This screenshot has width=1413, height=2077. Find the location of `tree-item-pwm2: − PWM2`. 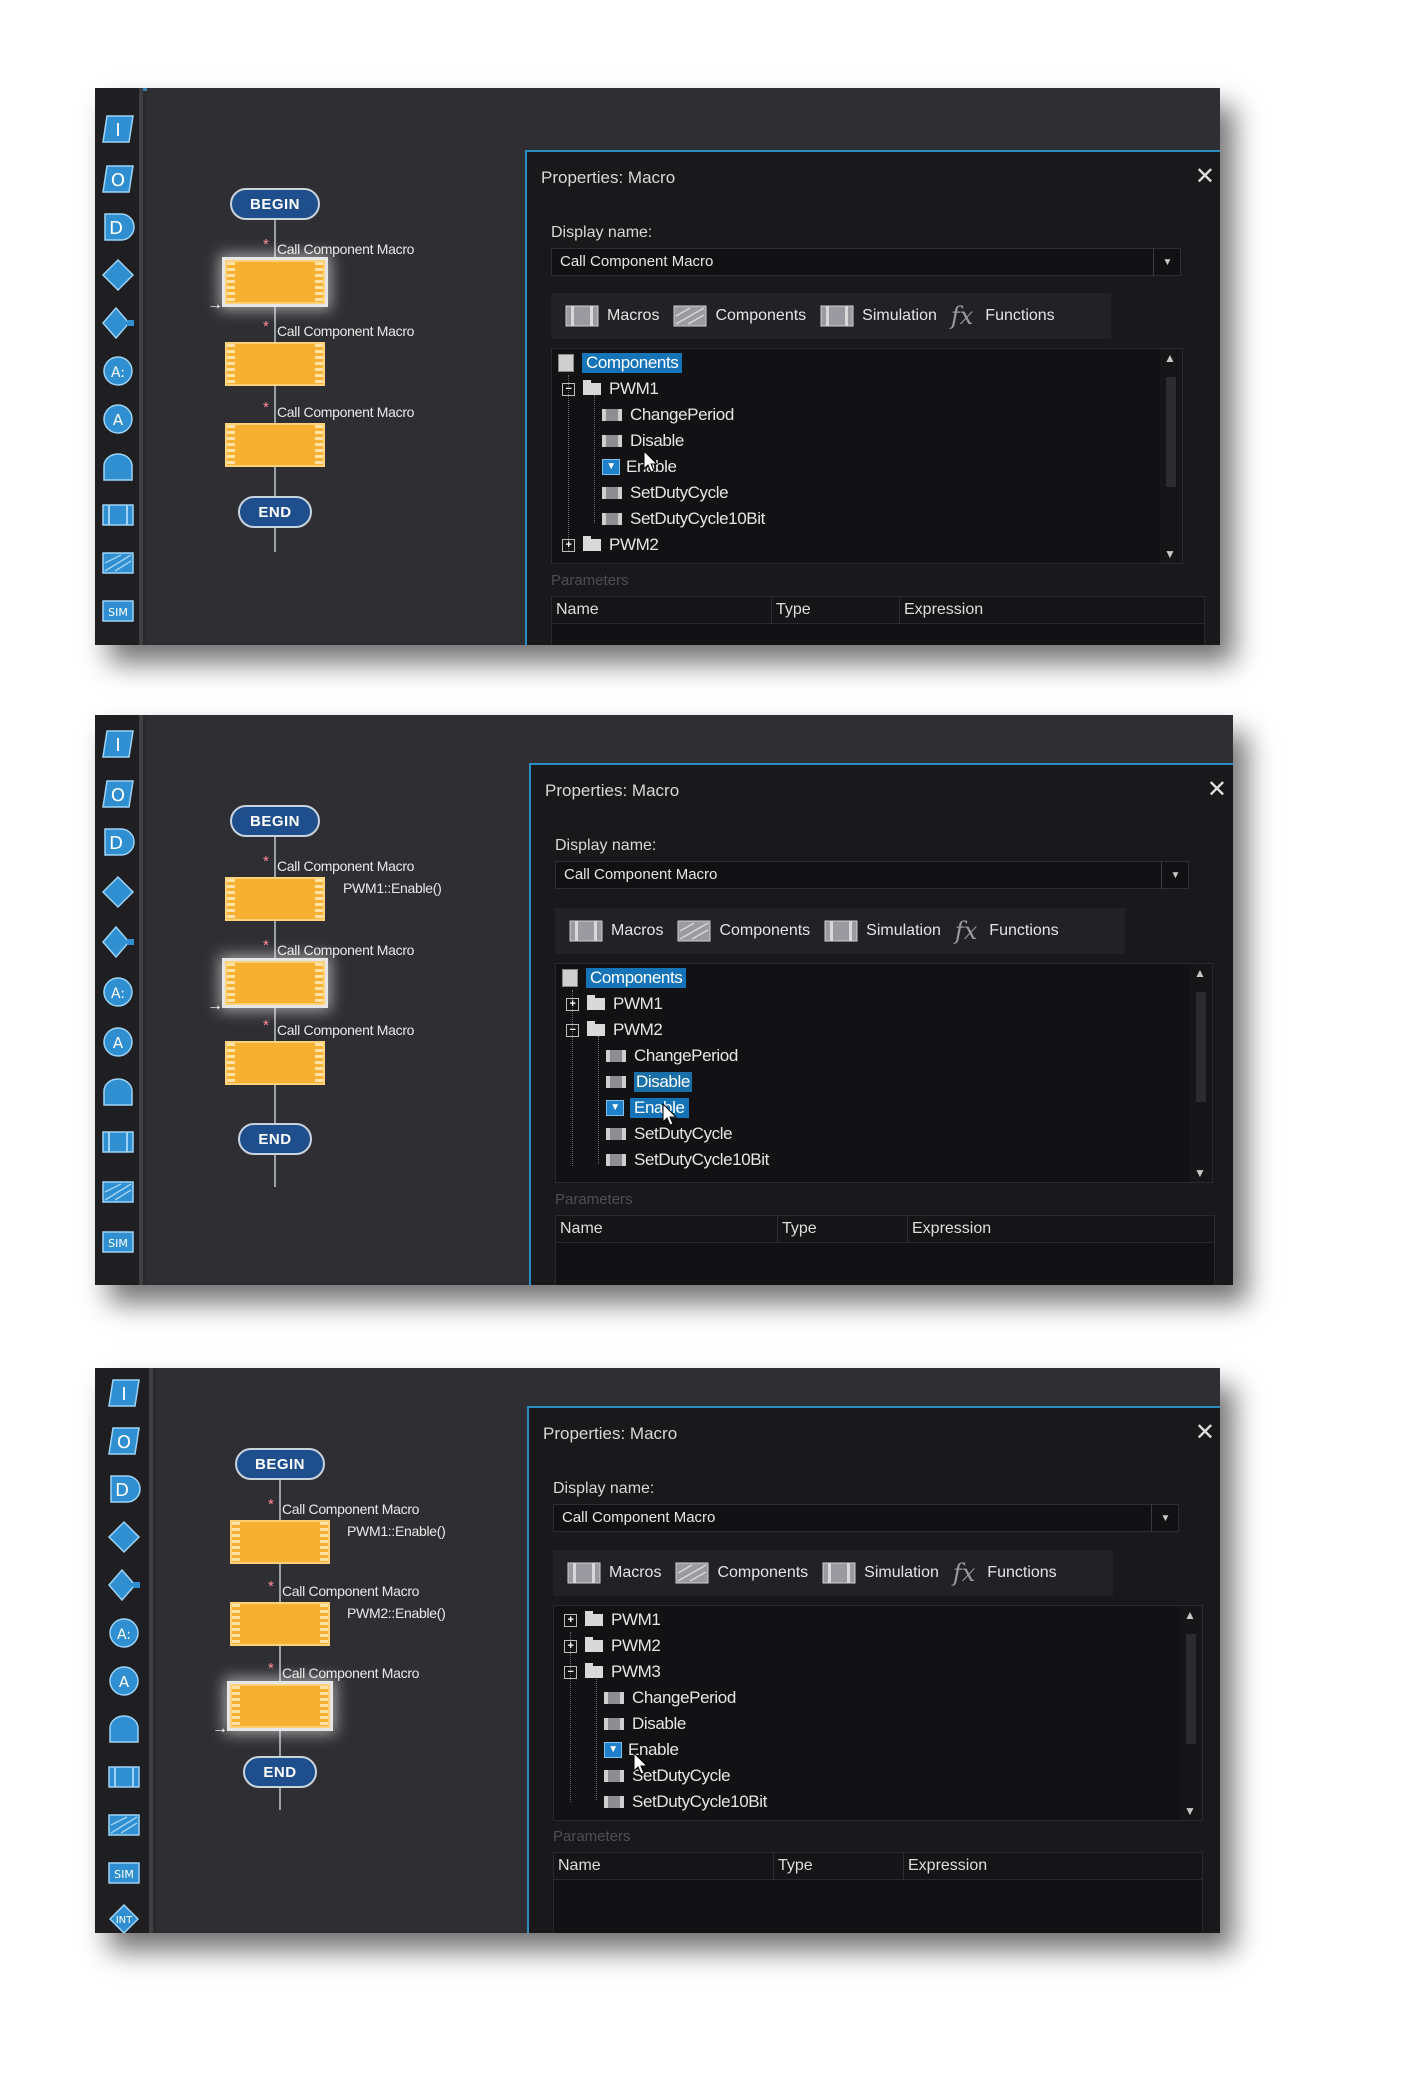

tree-item-pwm2: − PWM2 is located at coordinates (614, 1030).